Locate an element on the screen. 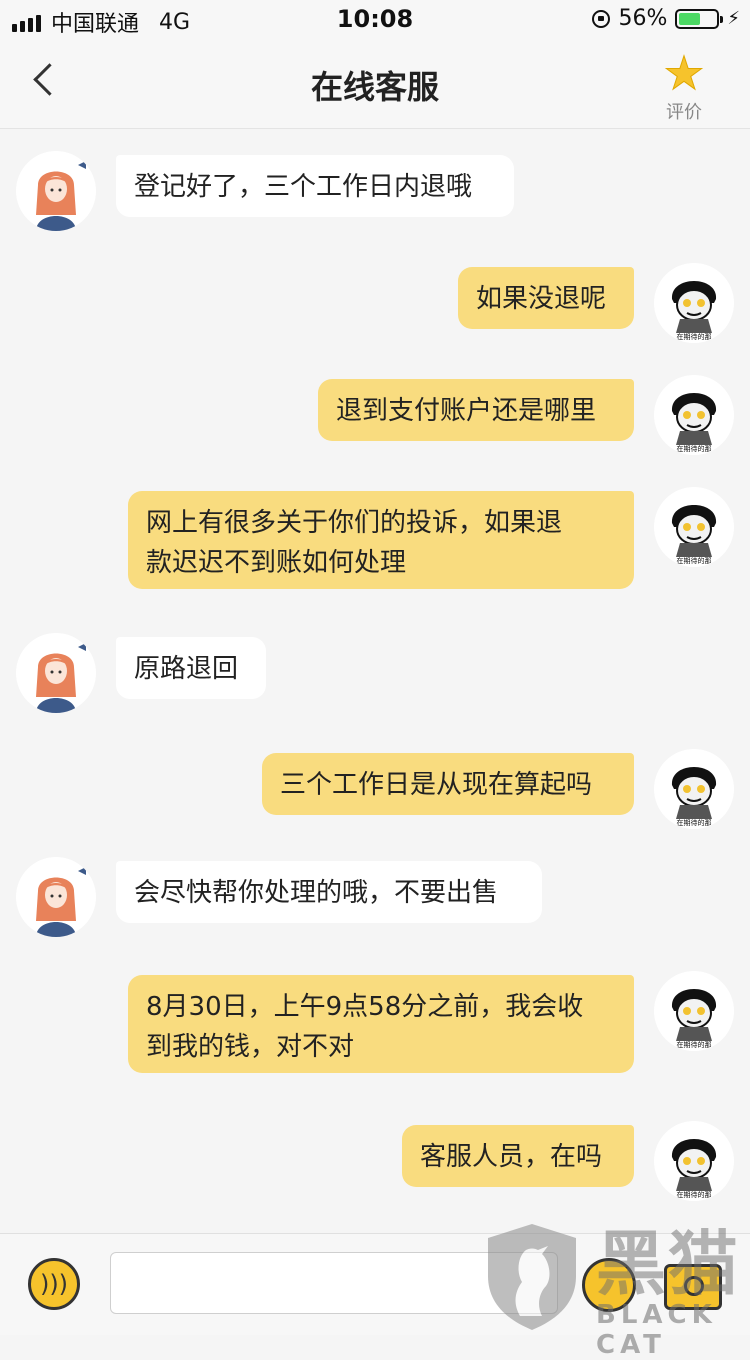 Image resolution: width=750 pixels, height=1360 pixels. message-text: 三个工作日是从现在算起吗 is located at coordinates (436, 785).